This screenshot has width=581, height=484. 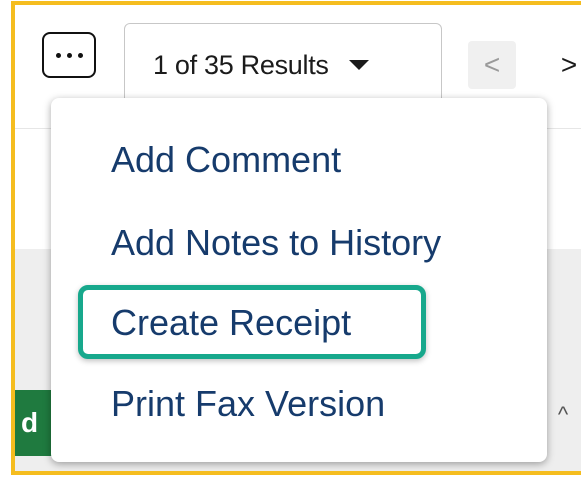 What do you see at coordinates (248, 404) in the screenshot?
I see `menu-item-print-fax-version: Print Fax Version` at bounding box center [248, 404].